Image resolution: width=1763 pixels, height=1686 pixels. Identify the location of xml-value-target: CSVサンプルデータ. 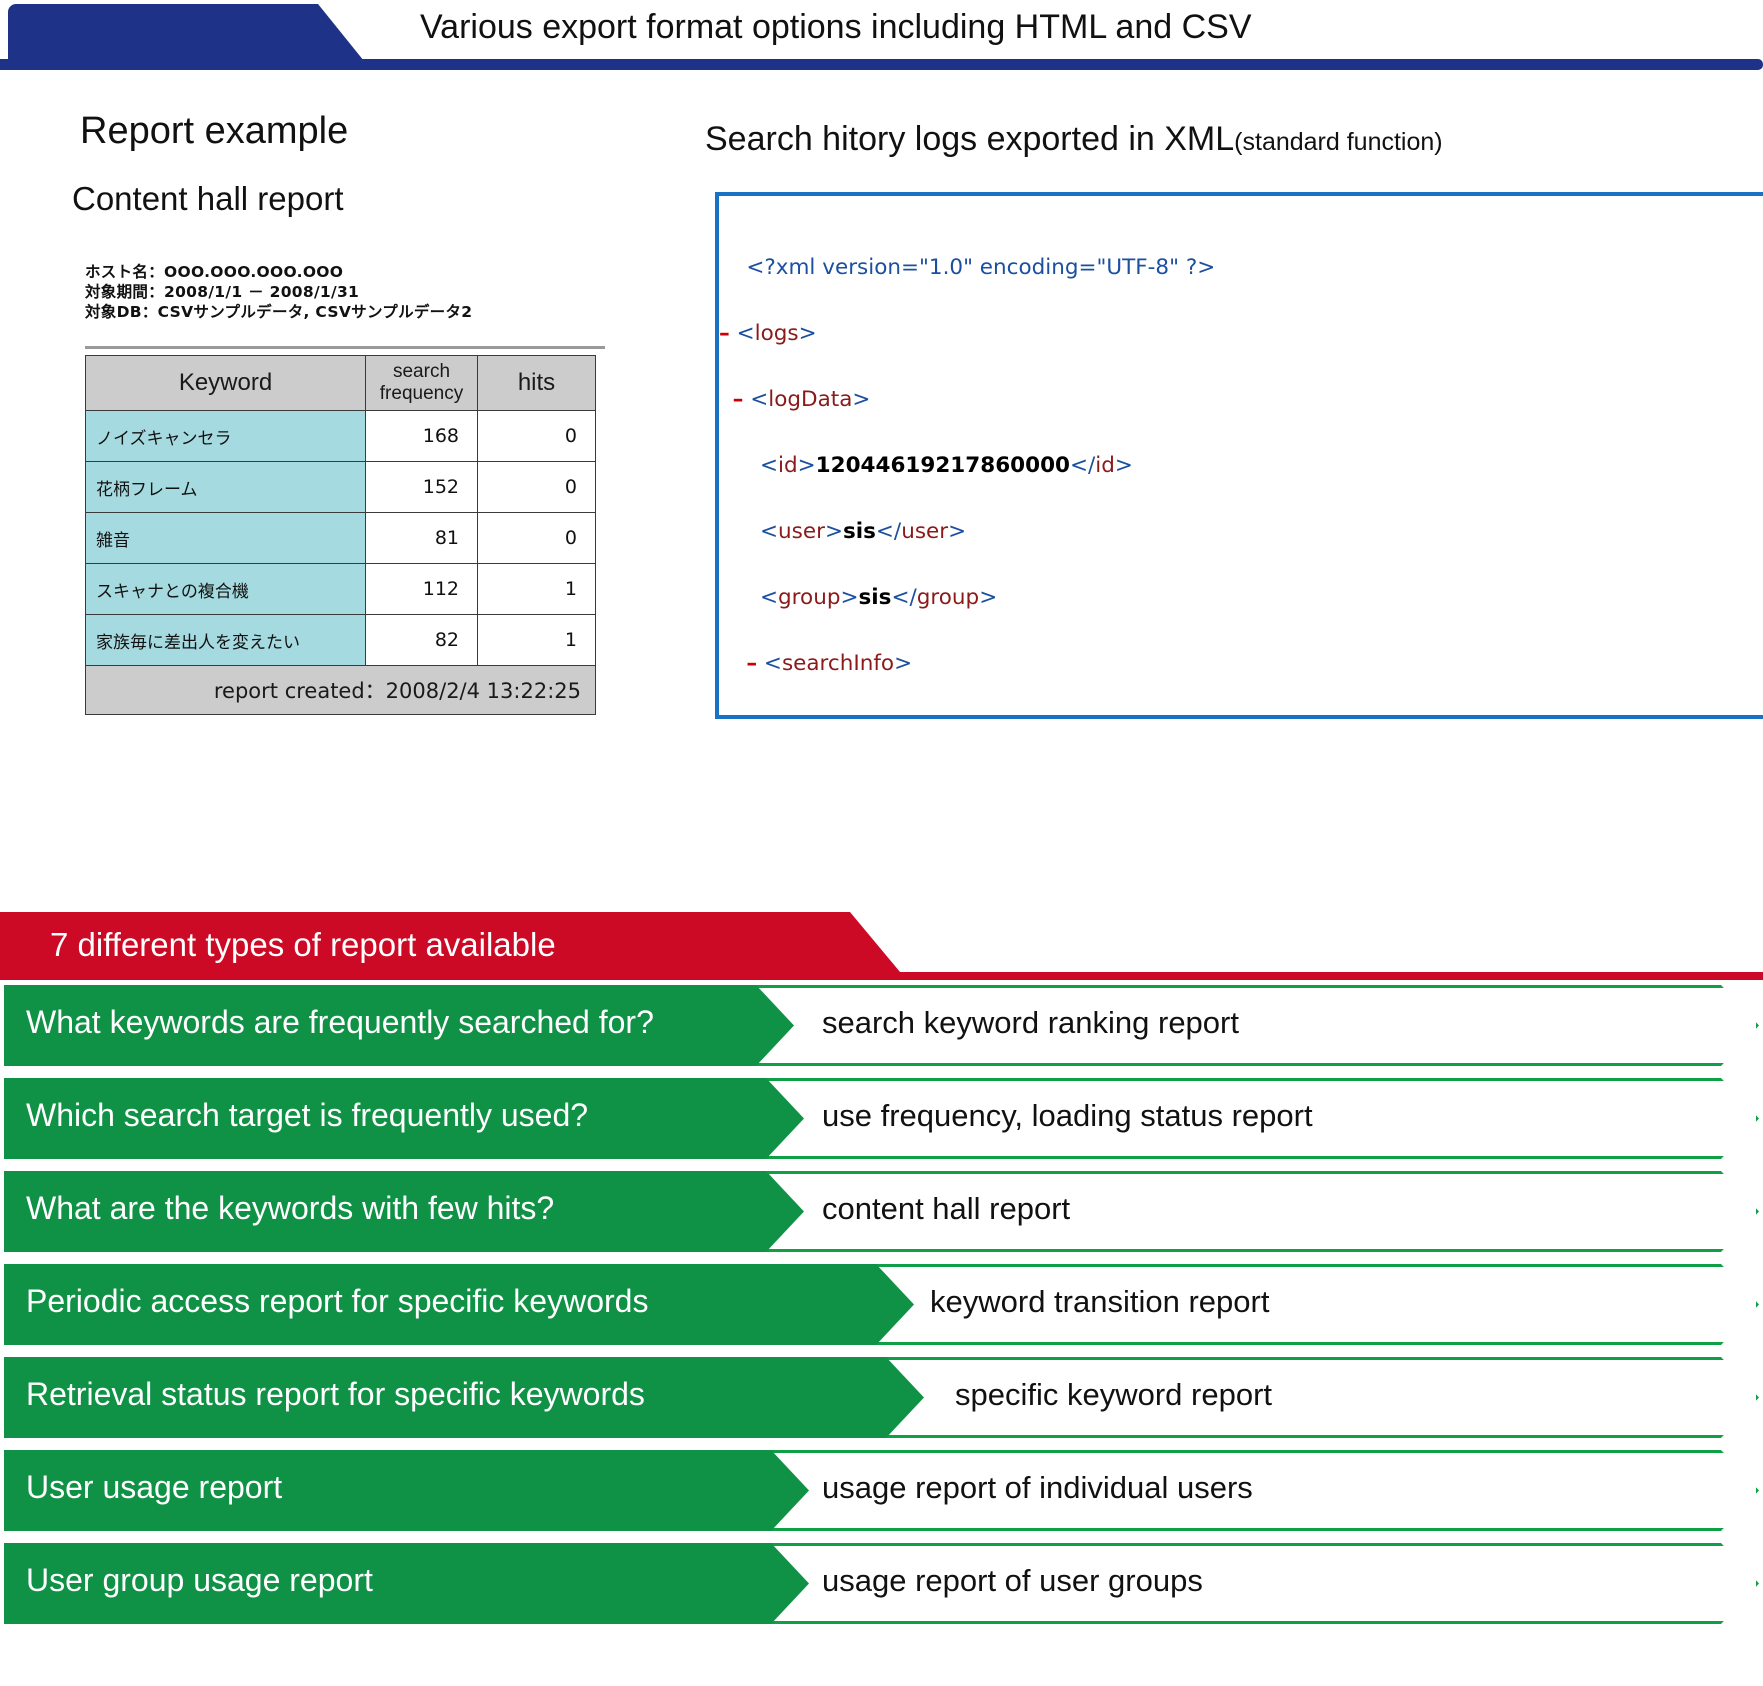
(974, 718).